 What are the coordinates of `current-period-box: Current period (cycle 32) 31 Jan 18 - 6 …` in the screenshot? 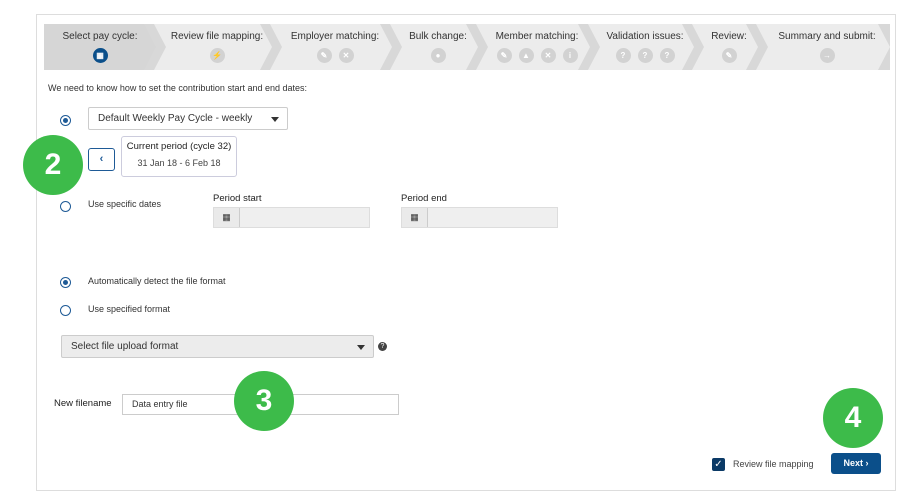 It's located at (179, 156).